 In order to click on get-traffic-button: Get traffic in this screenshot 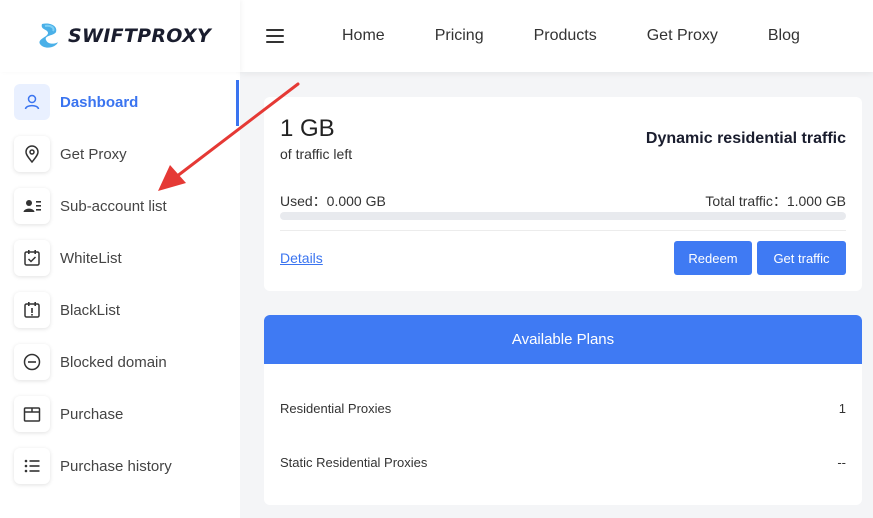, I will do `click(801, 258)`.